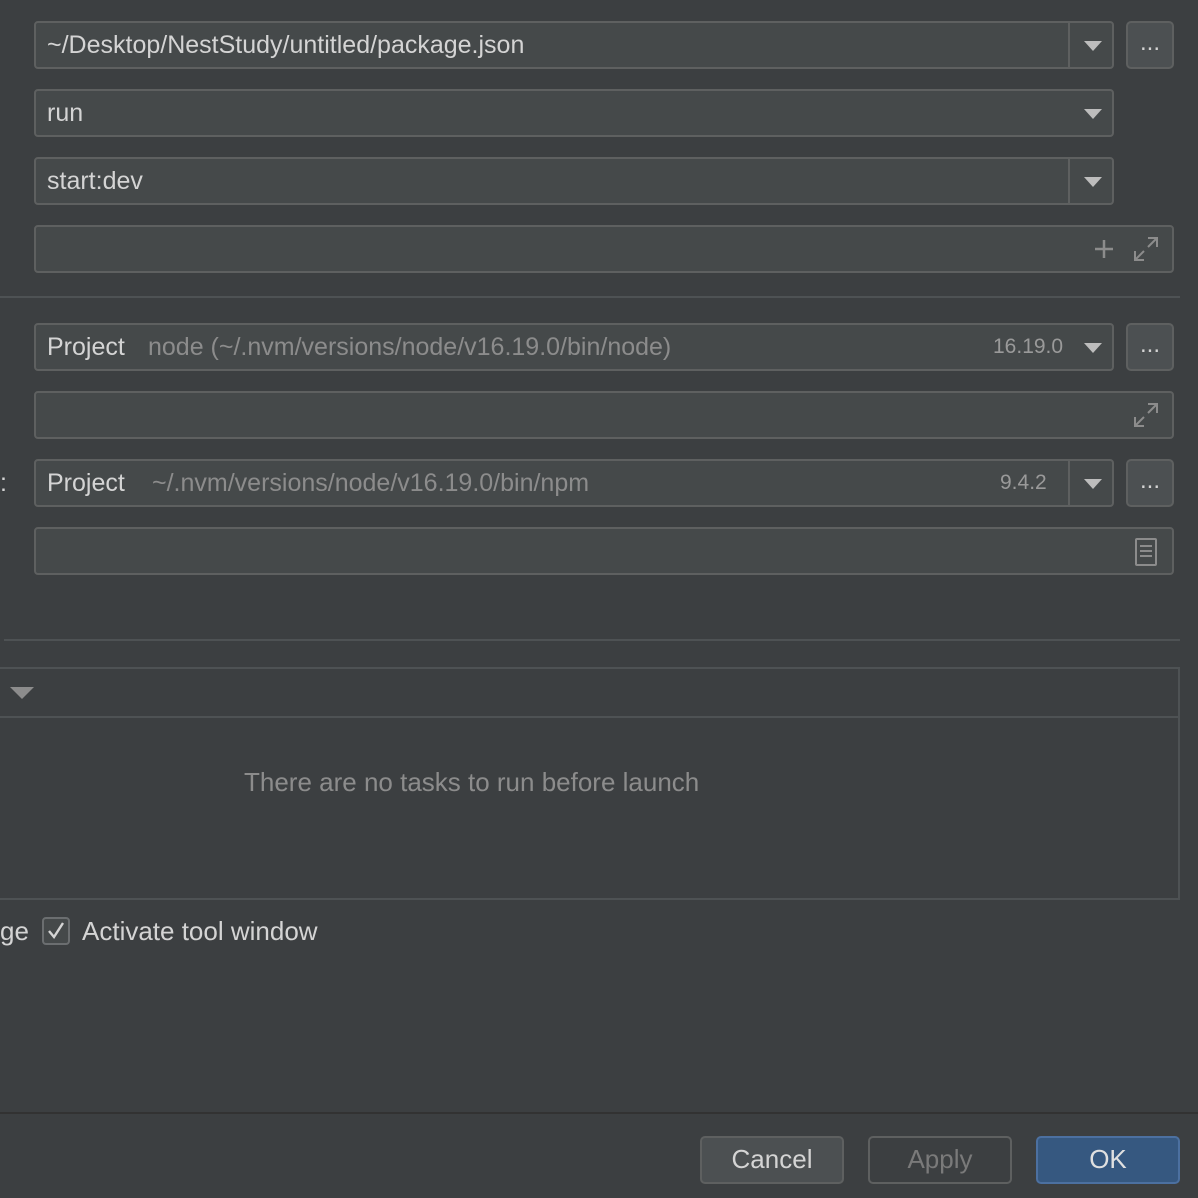 This screenshot has height=1198, width=1198. Describe the element at coordinates (65, 113) in the screenshot. I see `command-value: run` at that location.